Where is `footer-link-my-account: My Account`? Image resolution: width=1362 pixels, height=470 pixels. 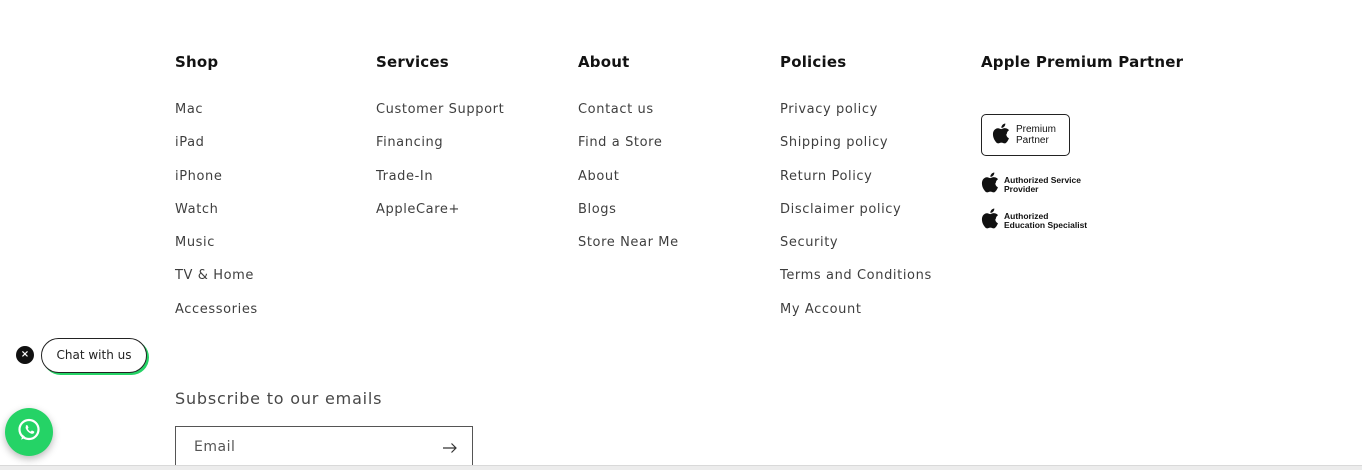
footer-link-my-account: My Account is located at coordinates (856, 314).